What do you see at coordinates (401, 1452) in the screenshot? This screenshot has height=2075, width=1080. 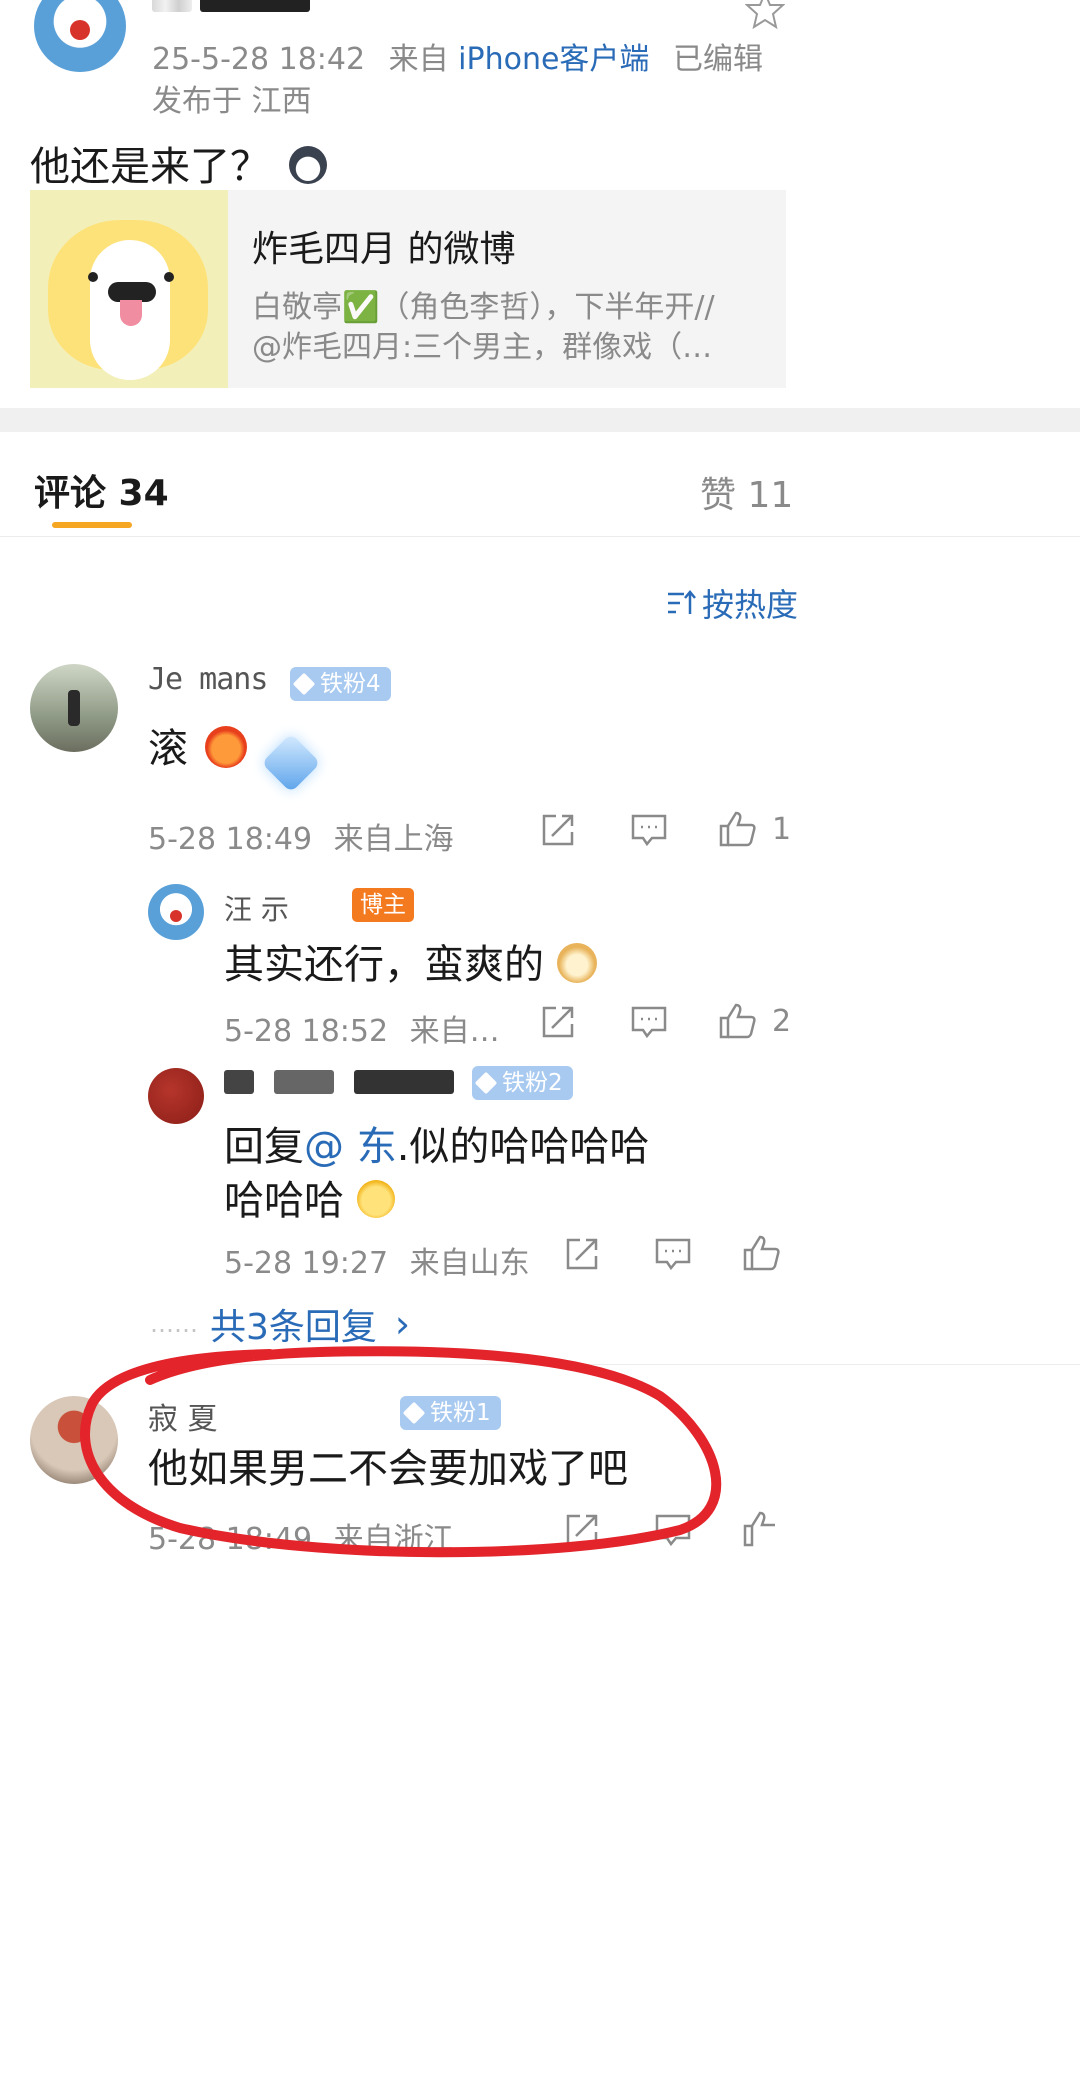 I see `red-circle-annotation` at bounding box center [401, 1452].